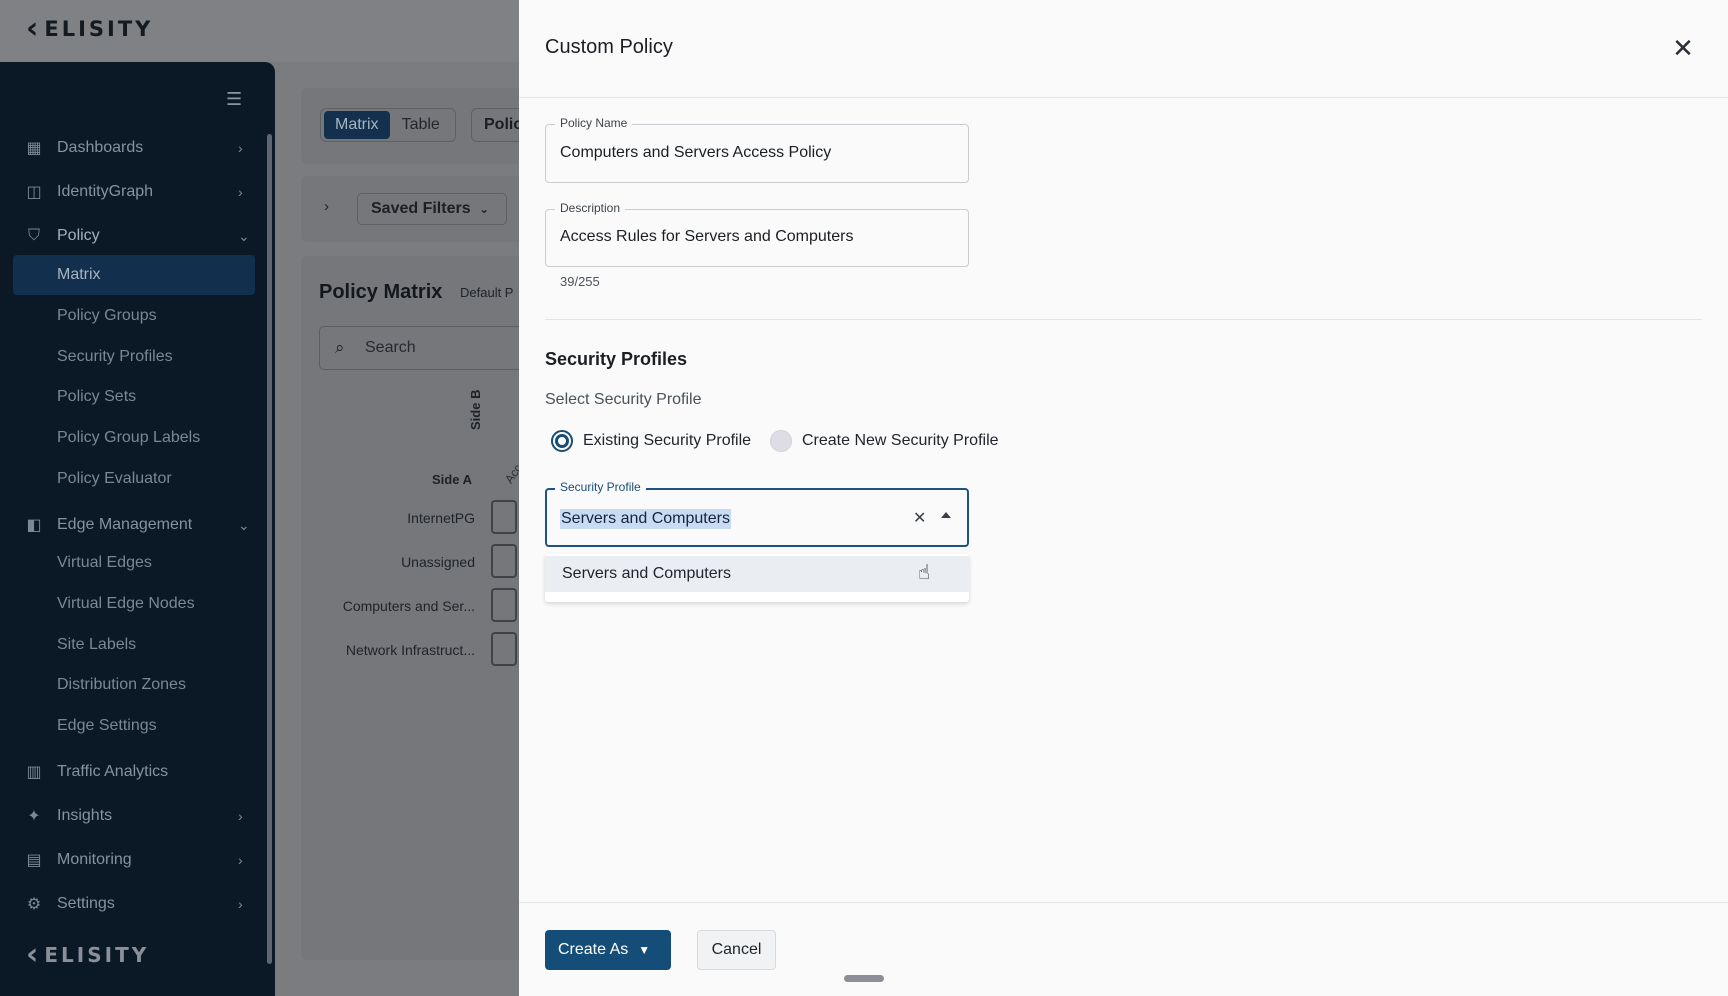  I want to click on security-profile-label: Security Profile, so click(600, 487).